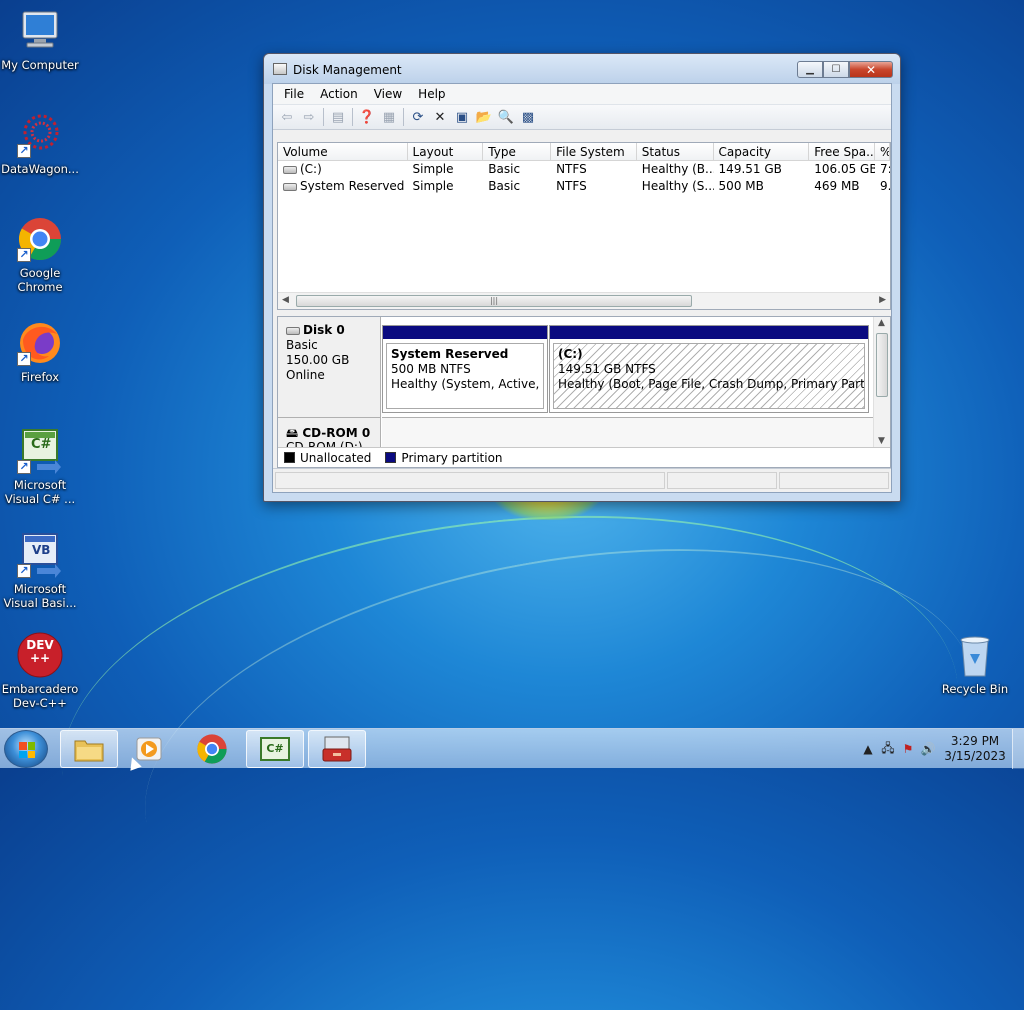  Describe the element at coordinates (975, 741) in the screenshot. I see `clock-time: 3:29 PM` at that location.